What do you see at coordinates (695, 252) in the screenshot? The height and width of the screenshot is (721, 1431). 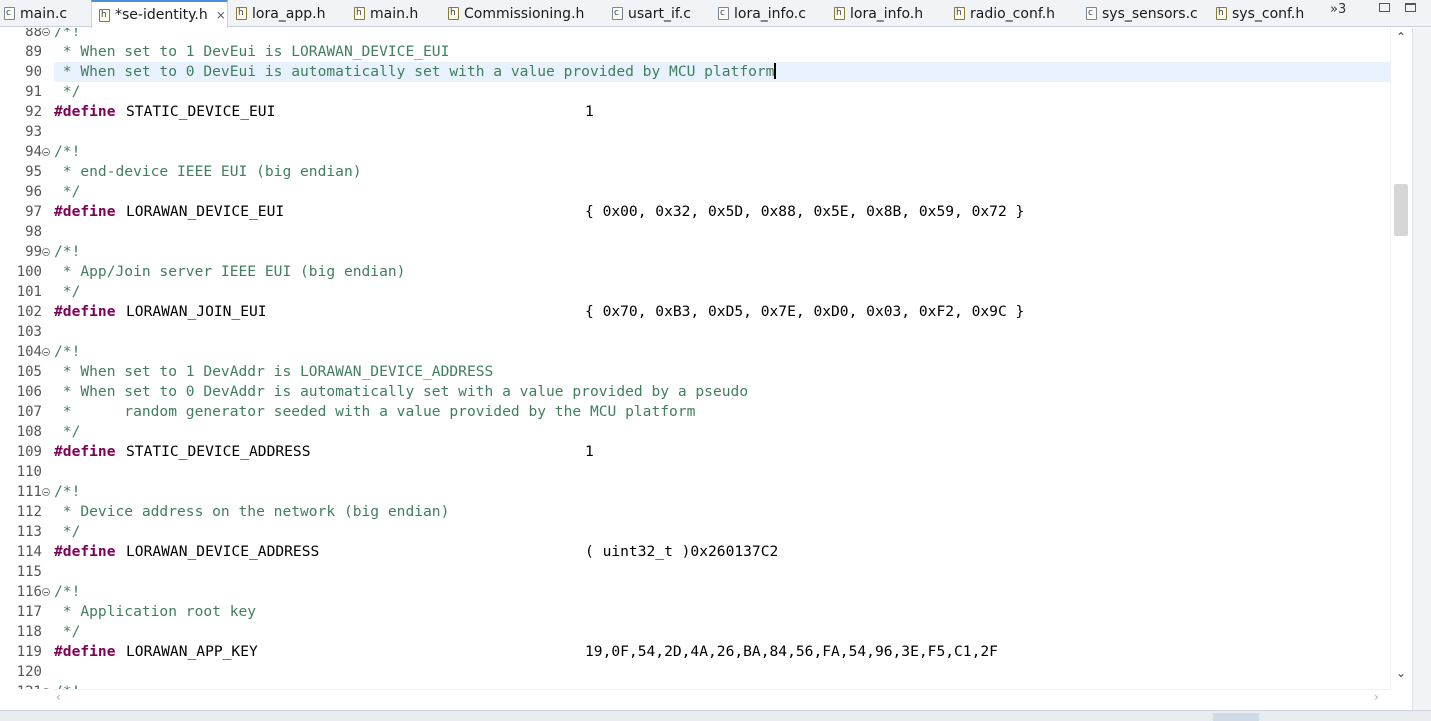 I see `code-line: 99 /*!` at bounding box center [695, 252].